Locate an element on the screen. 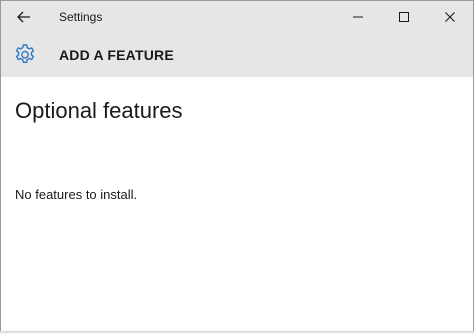 The width and height of the screenshot is (474, 334). close-icon is located at coordinates (450, 17).